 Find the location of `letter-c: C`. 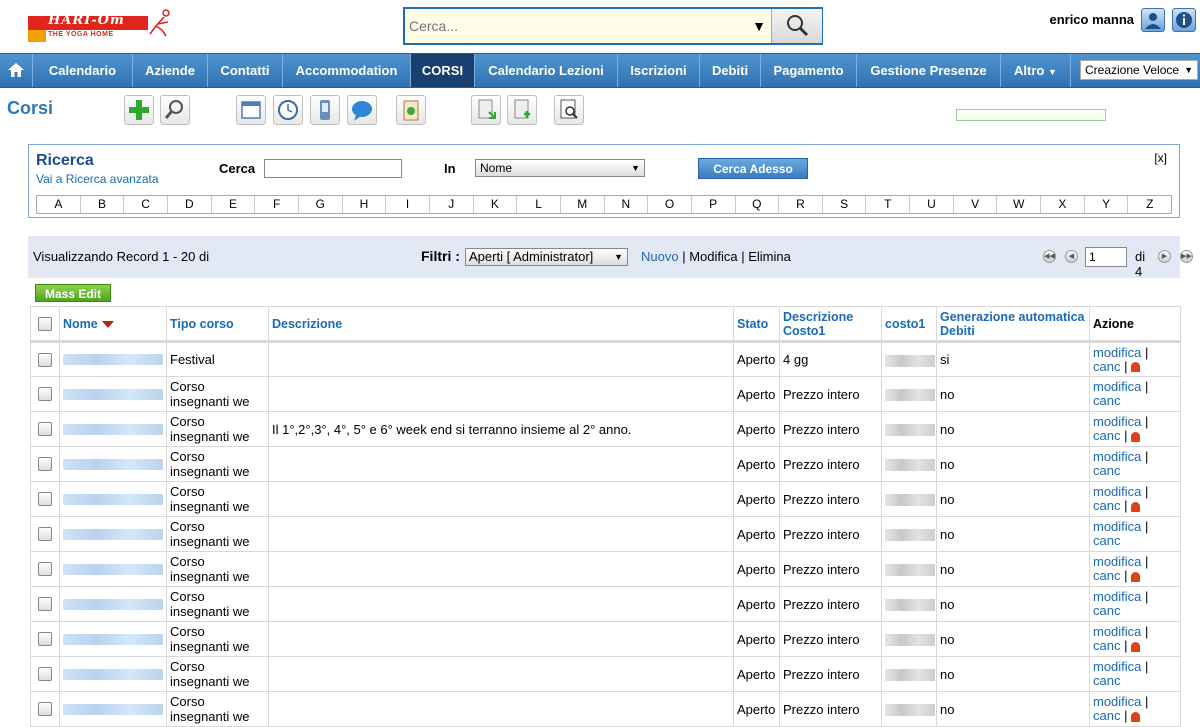

letter-c: C is located at coordinates (146, 204).